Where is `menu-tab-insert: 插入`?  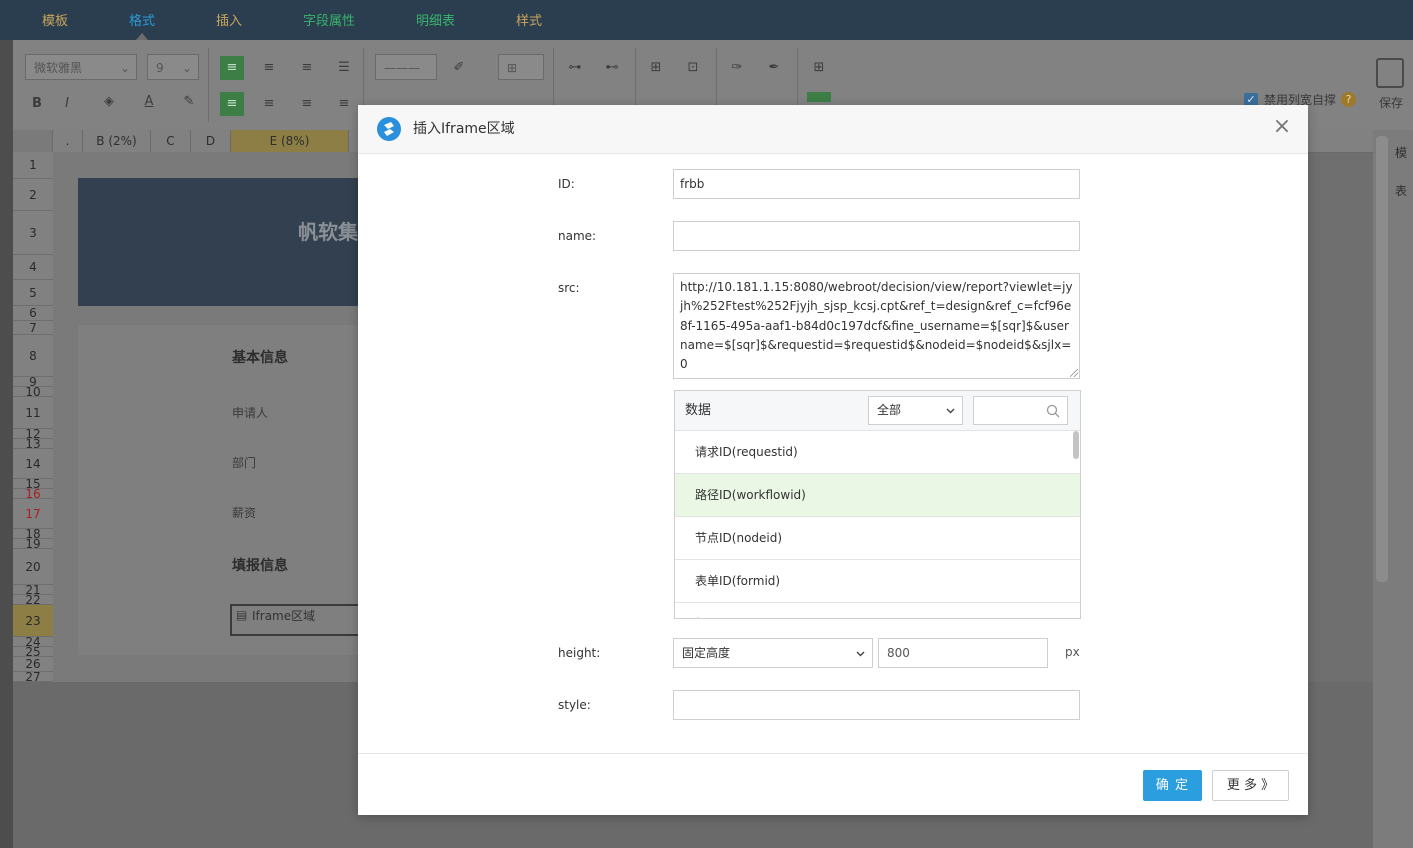 menu-tab-insert: 插入 is located at coordinates (229, 20).